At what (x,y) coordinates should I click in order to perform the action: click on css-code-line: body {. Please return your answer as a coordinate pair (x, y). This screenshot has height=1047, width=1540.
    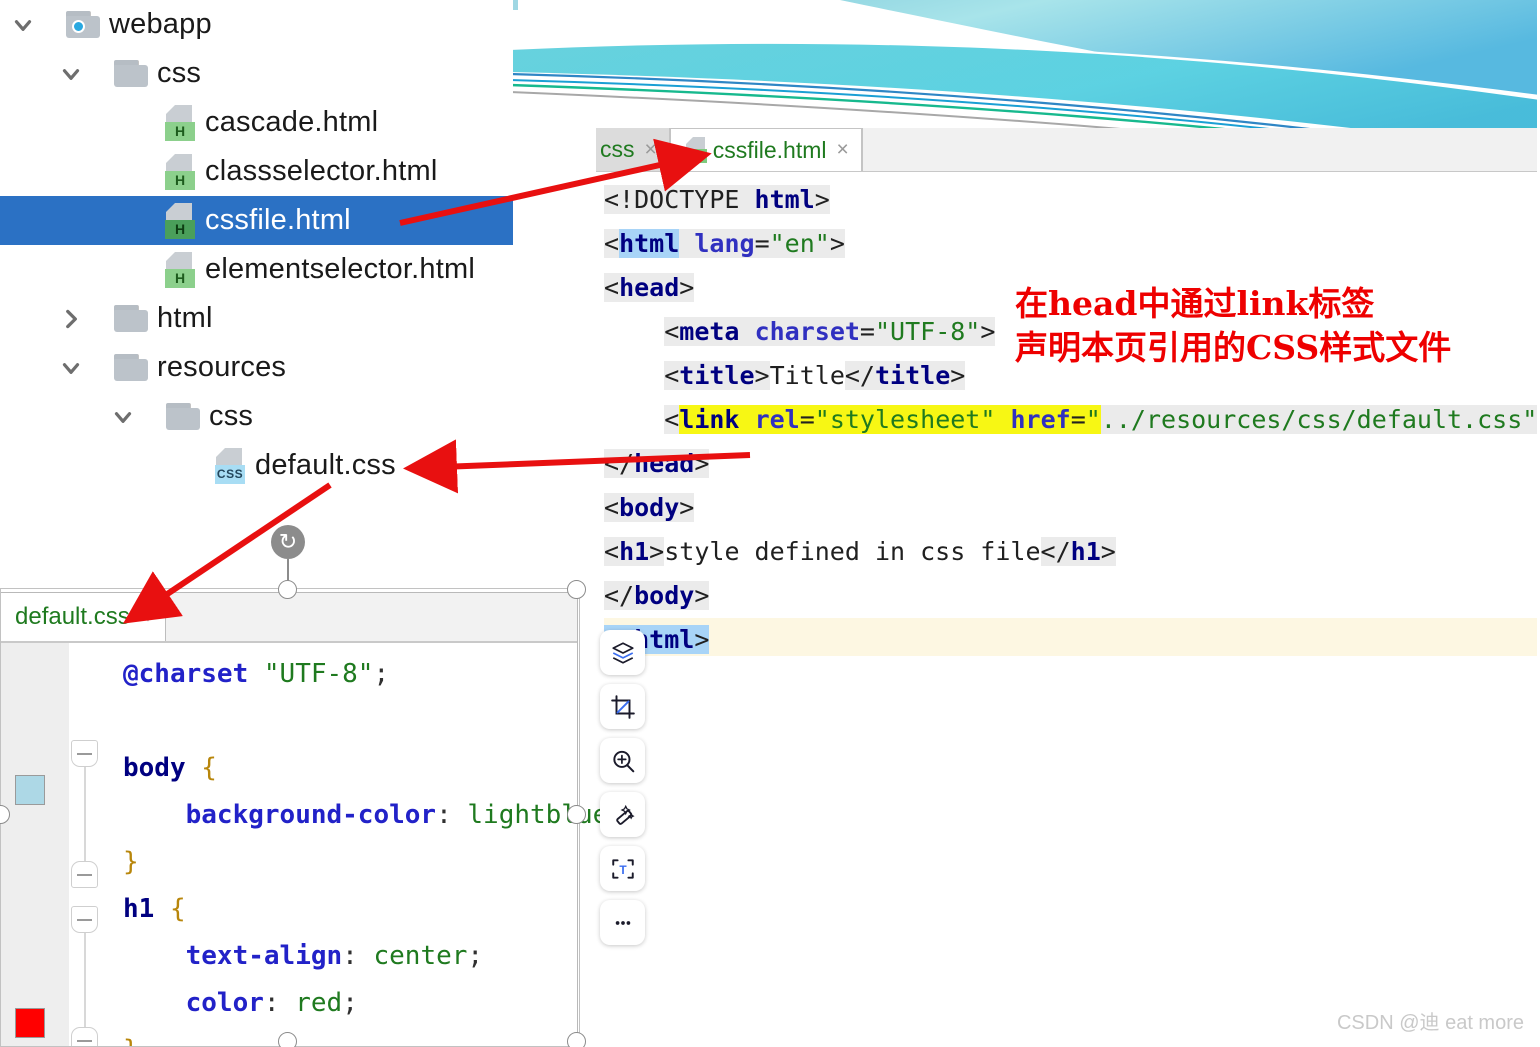
    Looking at the image, I should click on (170, 768).